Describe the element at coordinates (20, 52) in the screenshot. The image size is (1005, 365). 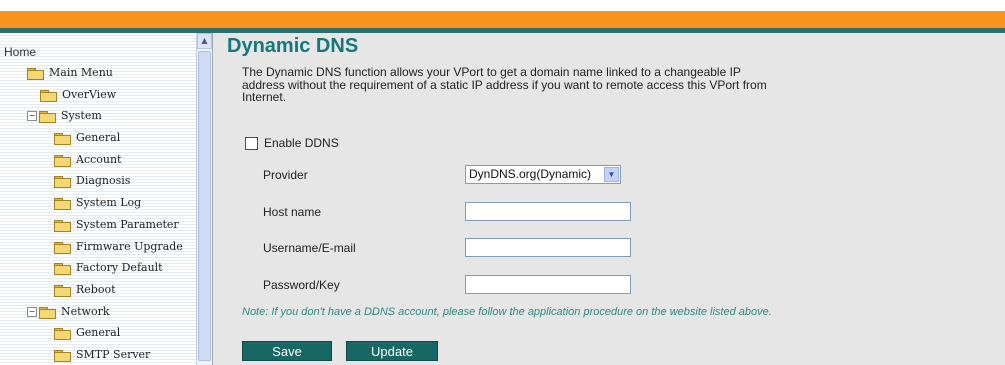
I see `sidebar-item-home: Home` at that location.